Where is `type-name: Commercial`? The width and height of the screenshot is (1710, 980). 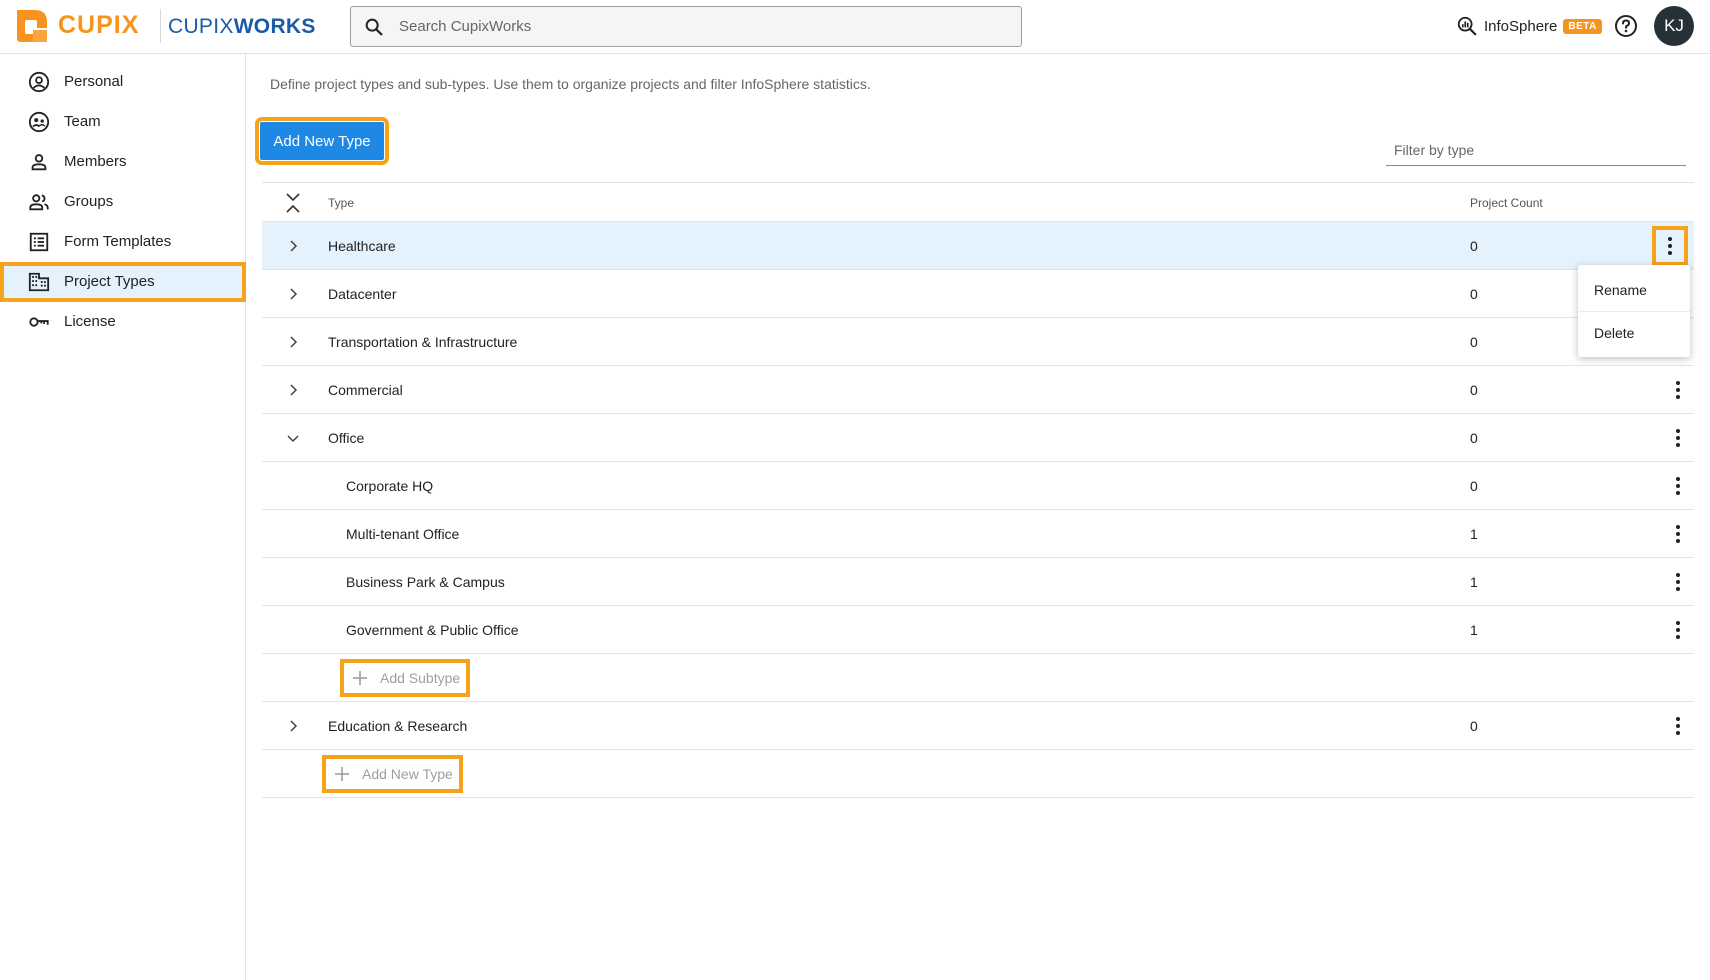 type-name: Commercial is located at coordinates (365, 390).